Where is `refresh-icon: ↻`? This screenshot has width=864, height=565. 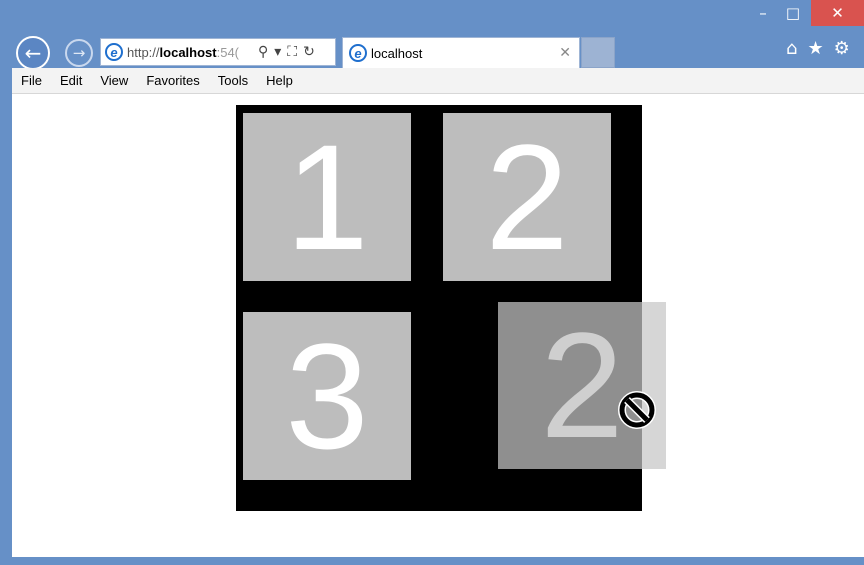 refresh-icon: ↻ is located at coordinates (309, 52).